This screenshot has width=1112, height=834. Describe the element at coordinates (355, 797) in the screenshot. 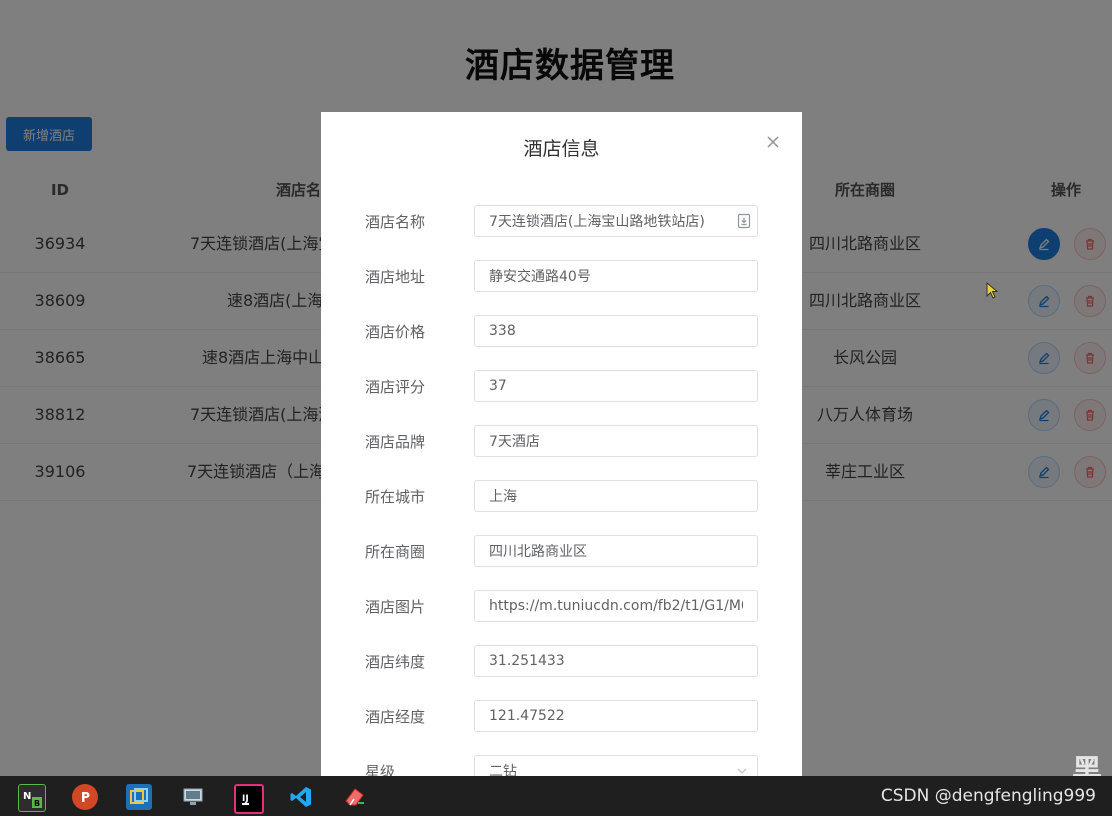

I see `eraser-icon` at that location.